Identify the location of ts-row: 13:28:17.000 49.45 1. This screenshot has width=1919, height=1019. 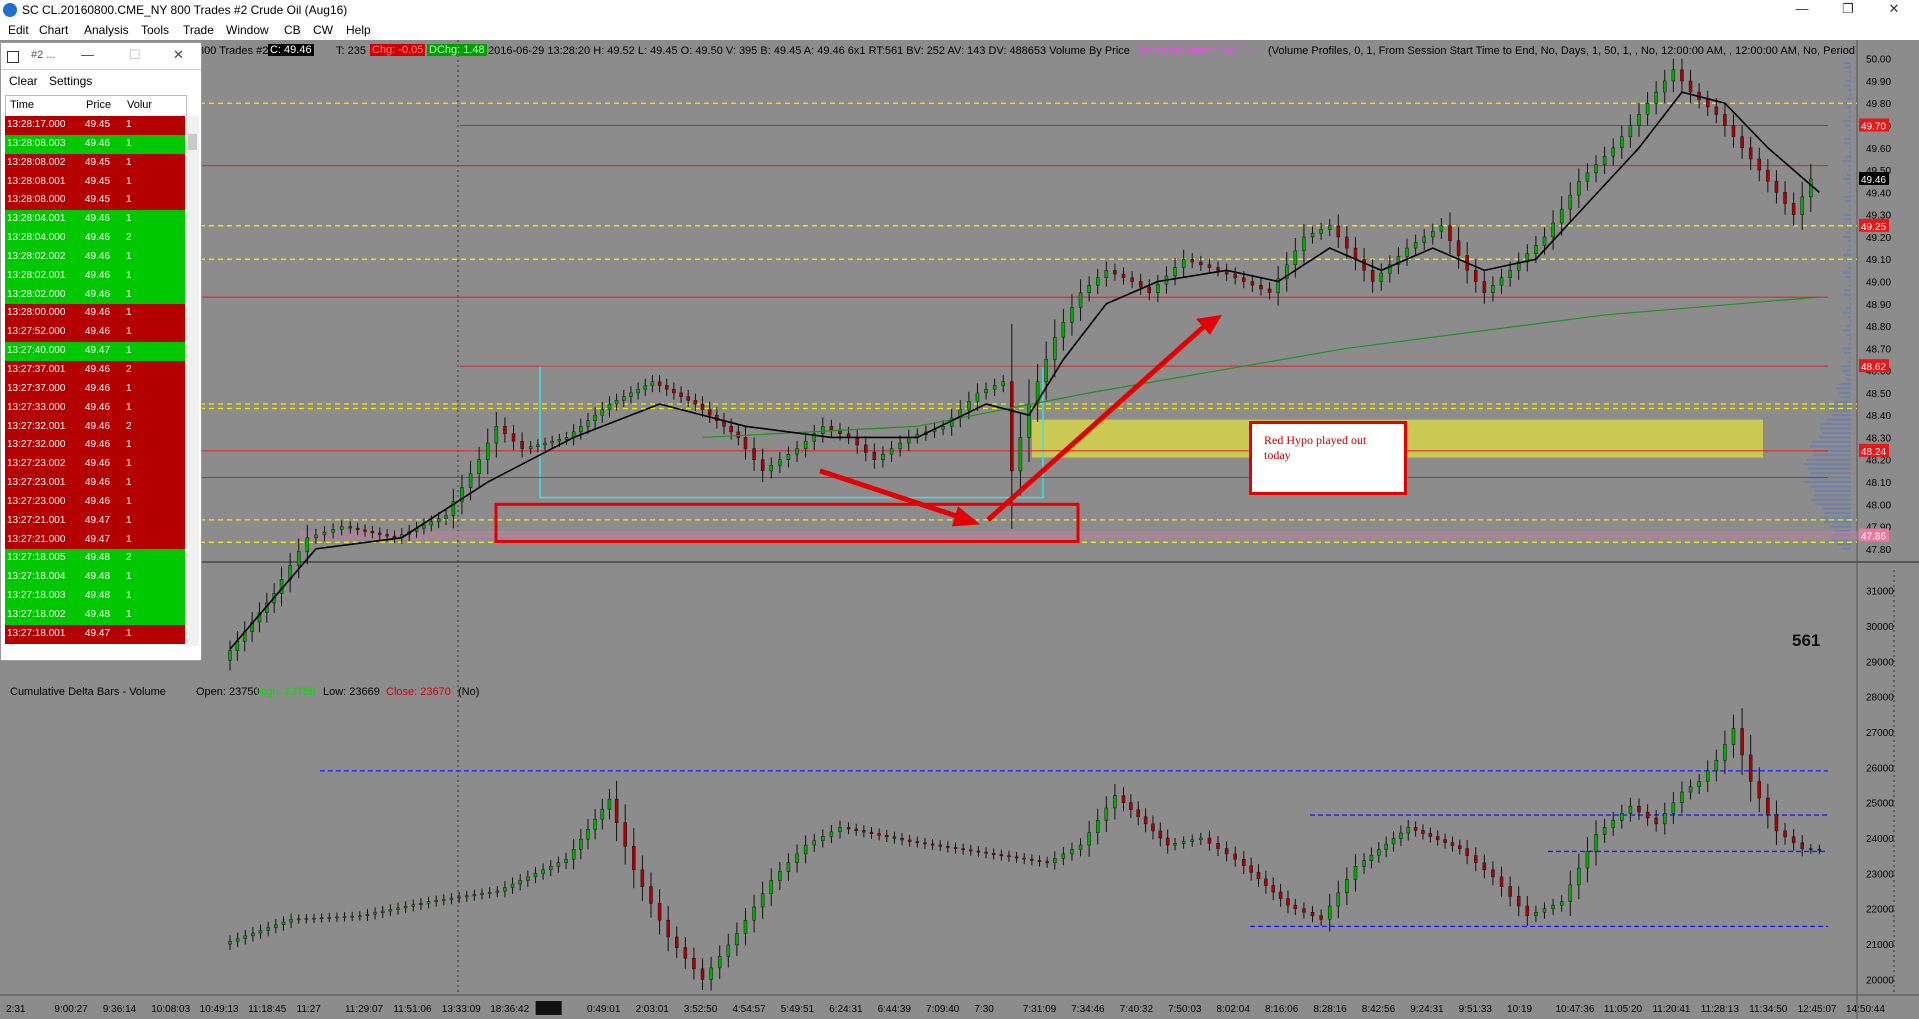
(95, 125).